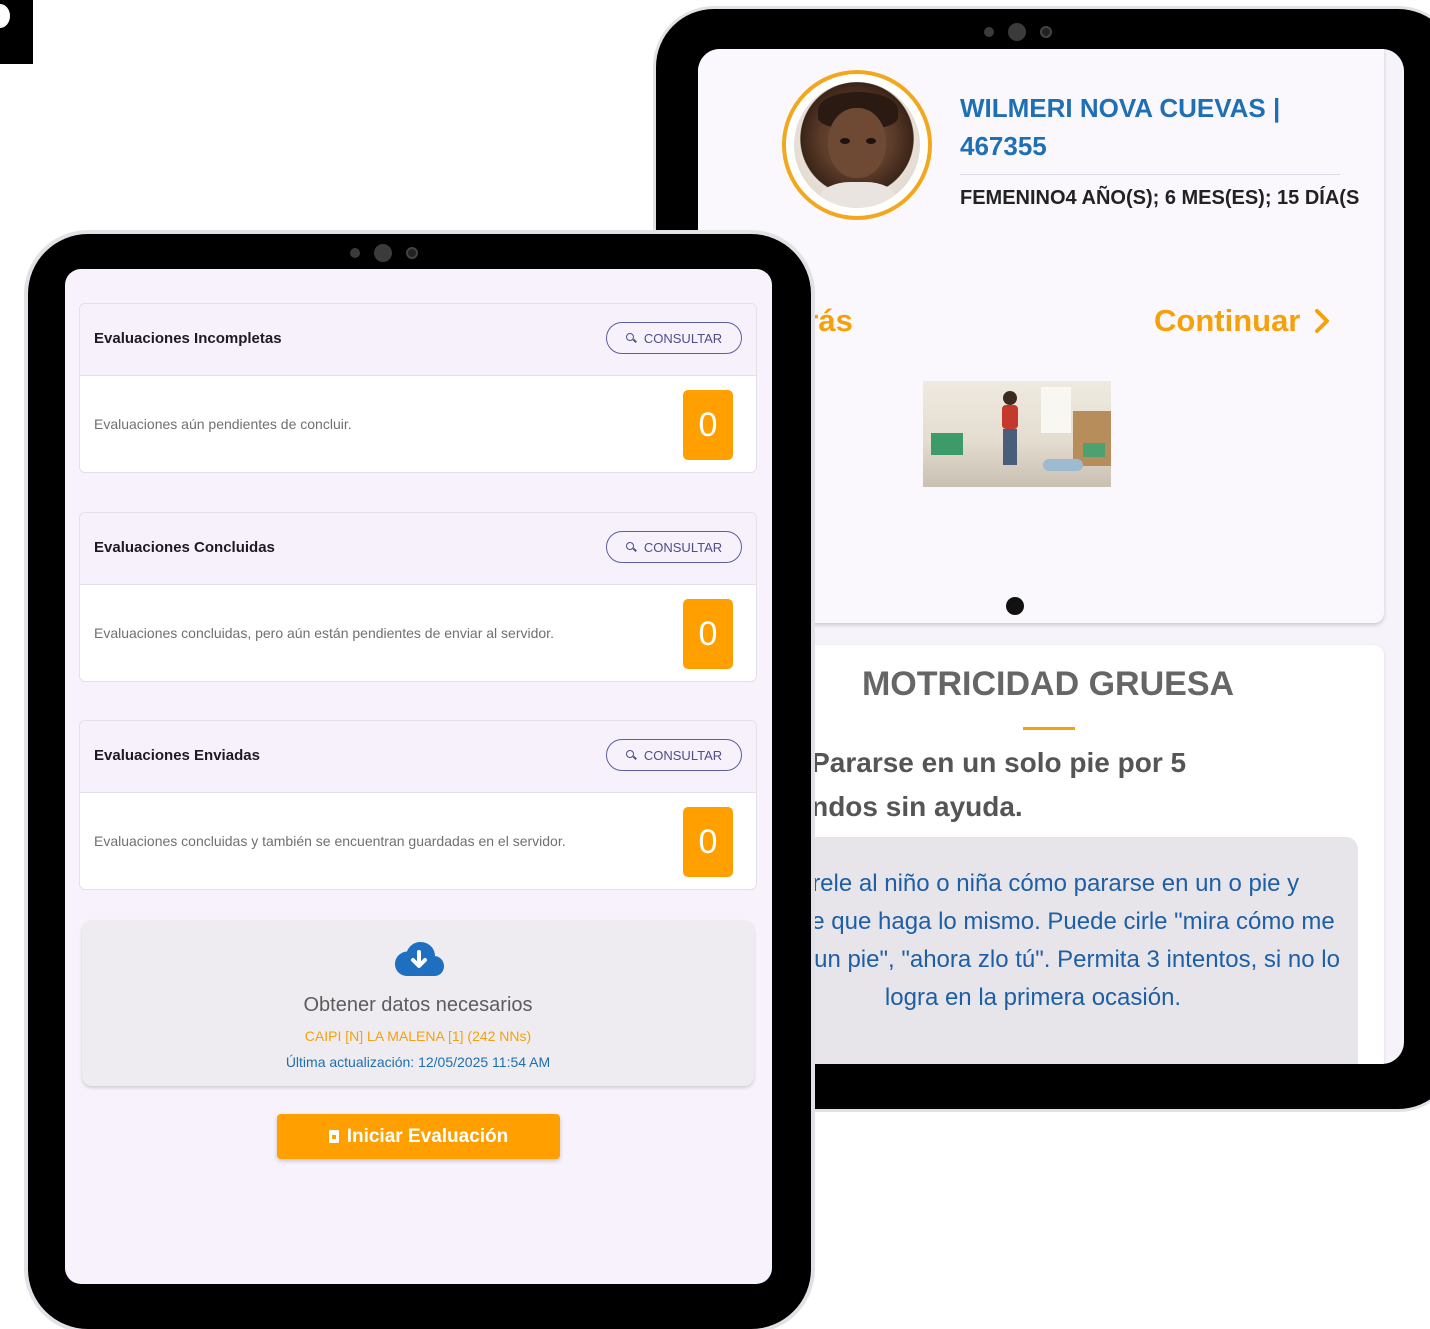  Describe the element at coordinates (1015, 606) in the screenshot. I see `pager-dot` at that location.